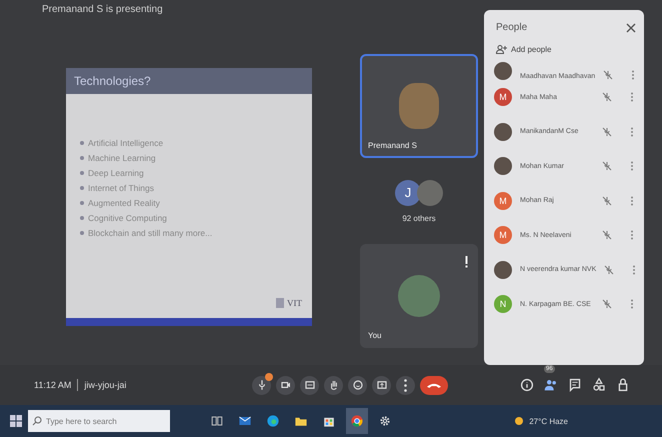 The height and width of the screenshot is (437, 662). Describe the element at coordinates (357, 385) in the screenshot. I see `emoji-button` at that location.